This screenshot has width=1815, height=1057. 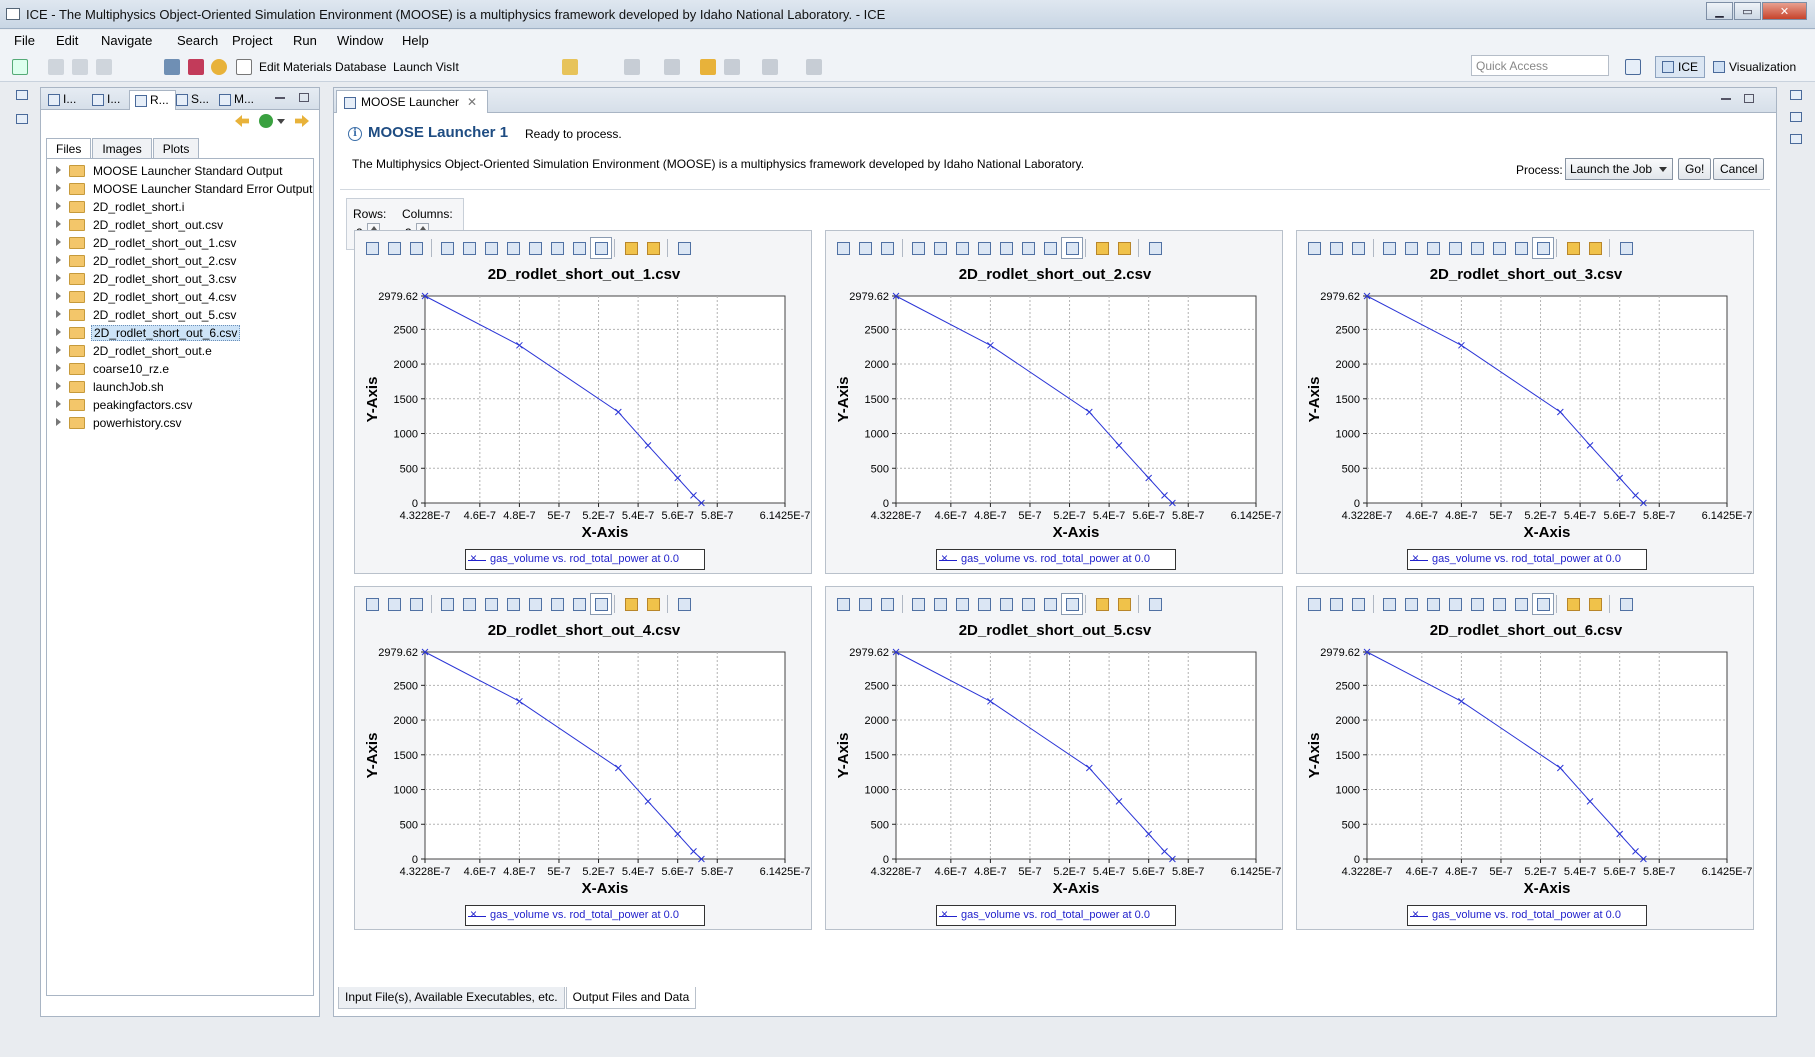 What do you see at coordinates (180, 315) in the screenshot?
I see `tree-item: 2D_rodlet_short_out_5.csv` at bounding box center [180, 315].